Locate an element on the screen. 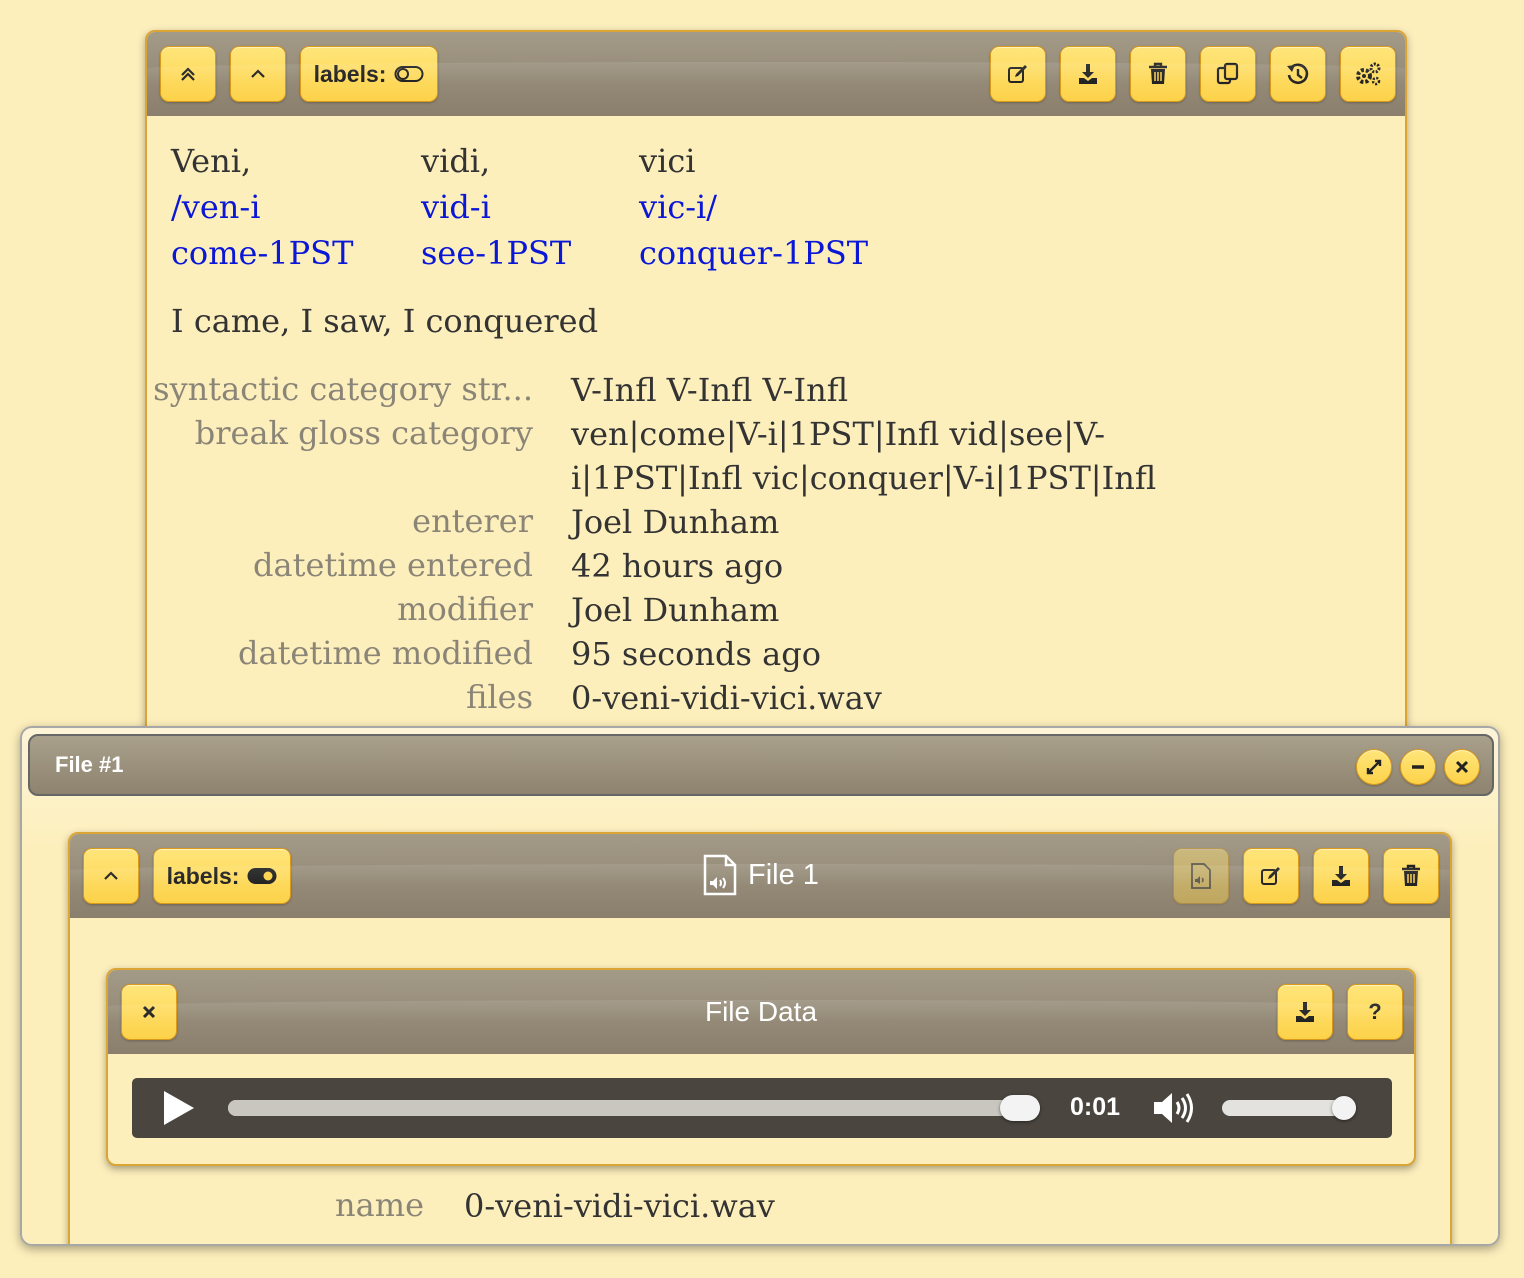 The width and height of the screenshot is (1524, 1278). field-label-datetime-modified: datetime modified is located at coordinates (385, 653).